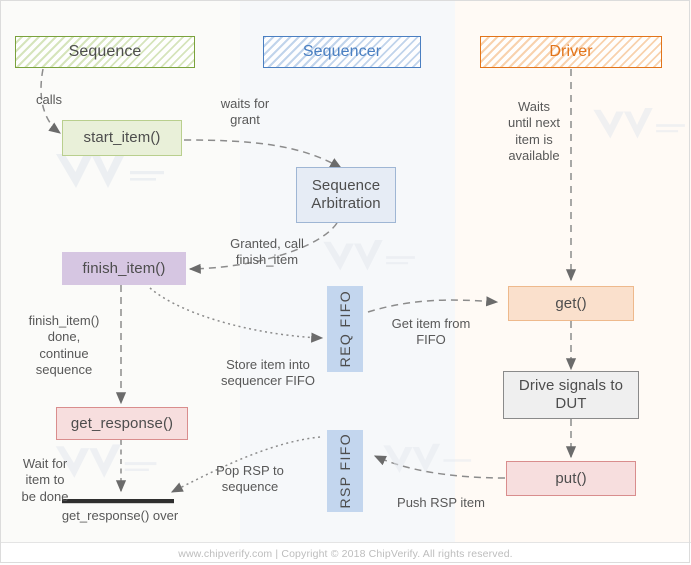 The image size is (691, 565). I want to click on column-header-sequencer: Sequencer, so click(342, 52).